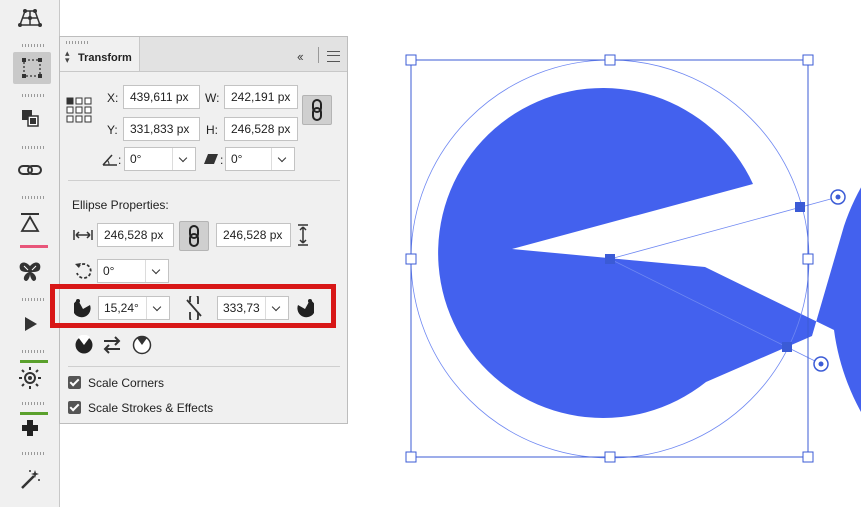 The width and height of the screenshot is (861, 507). I want to click on skew-icon, so click(211, 159).